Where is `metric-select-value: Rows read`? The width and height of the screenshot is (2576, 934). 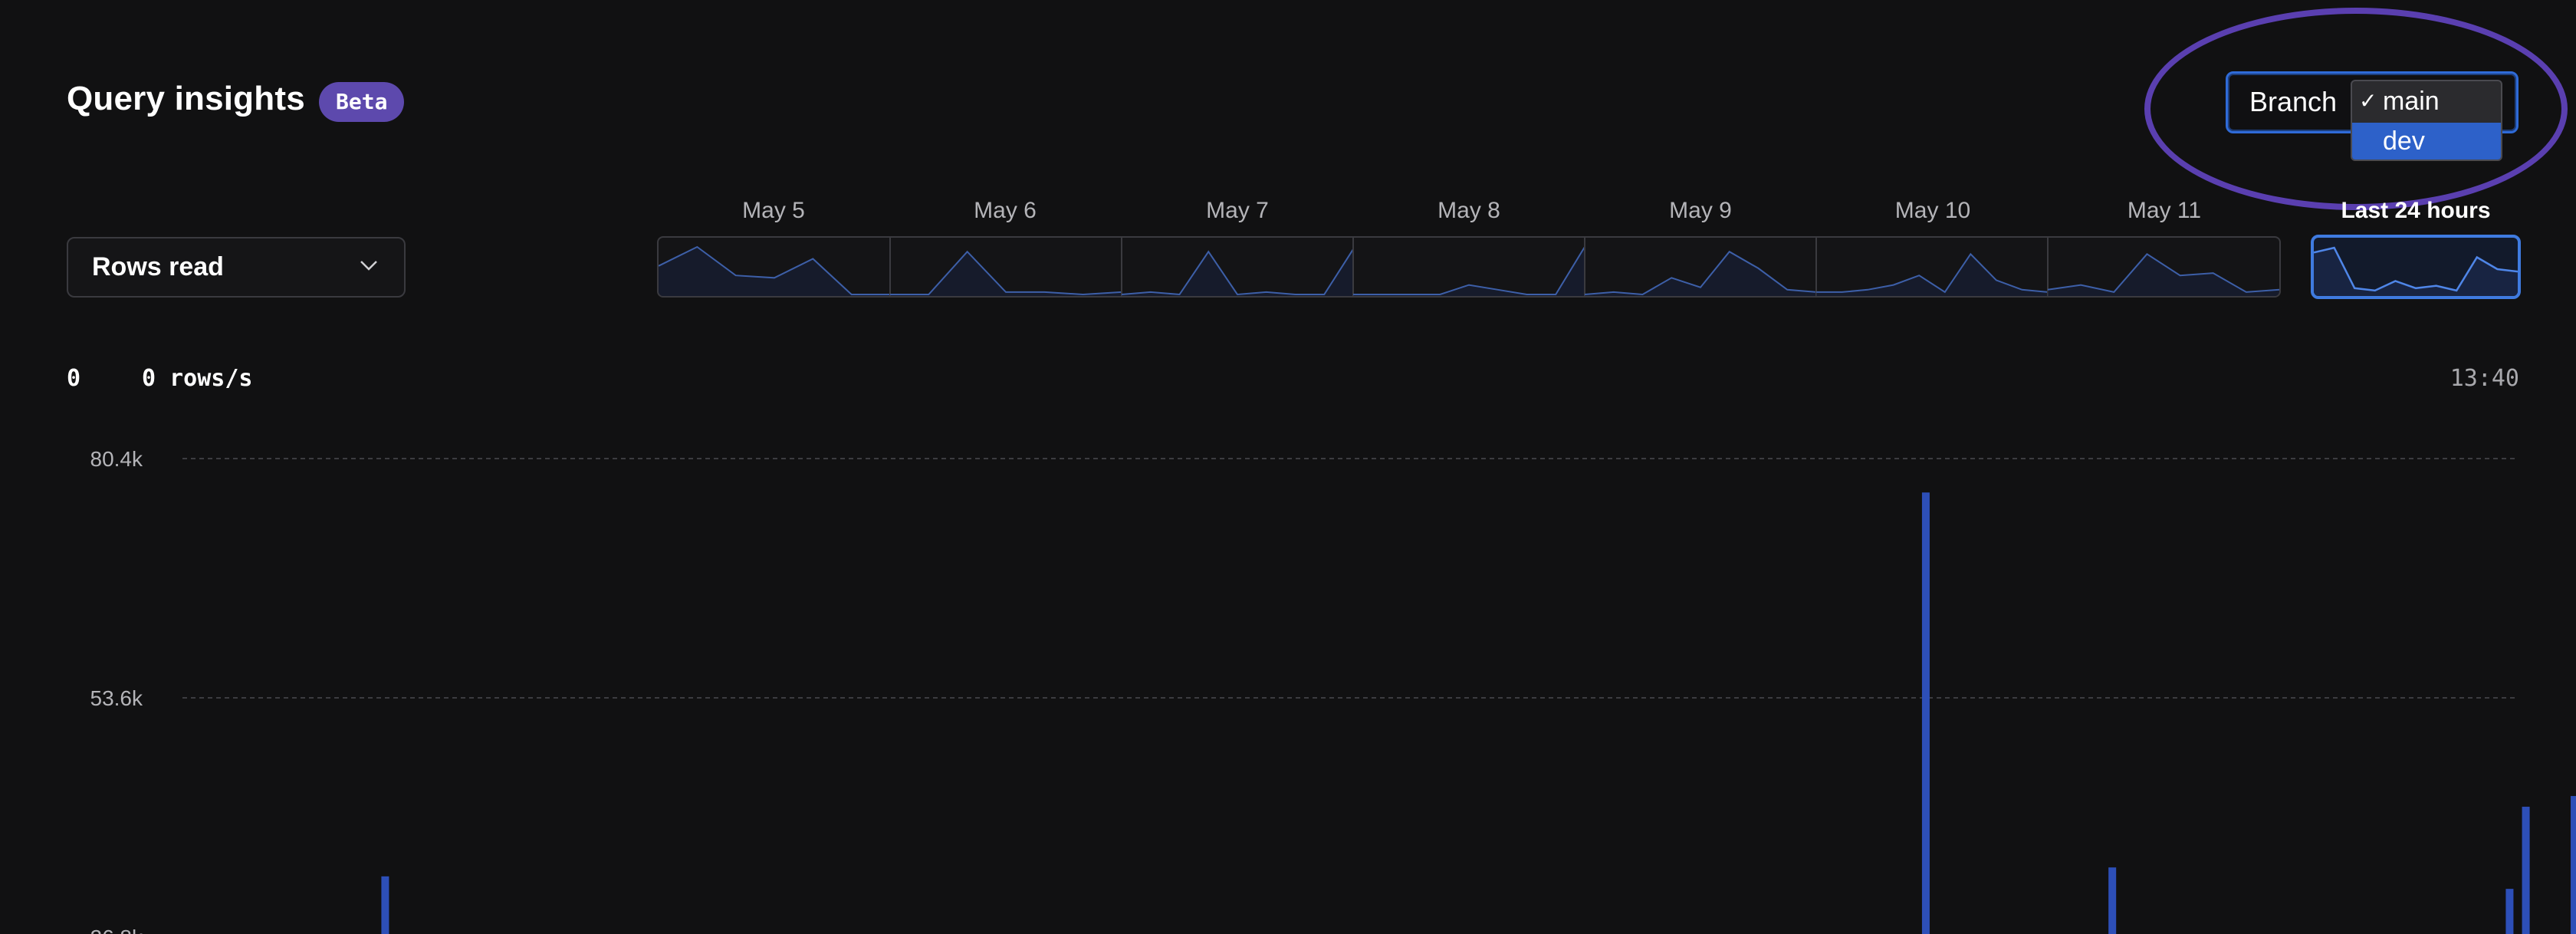 metric-select-value: Rows read is located at coordinates (158, 266).